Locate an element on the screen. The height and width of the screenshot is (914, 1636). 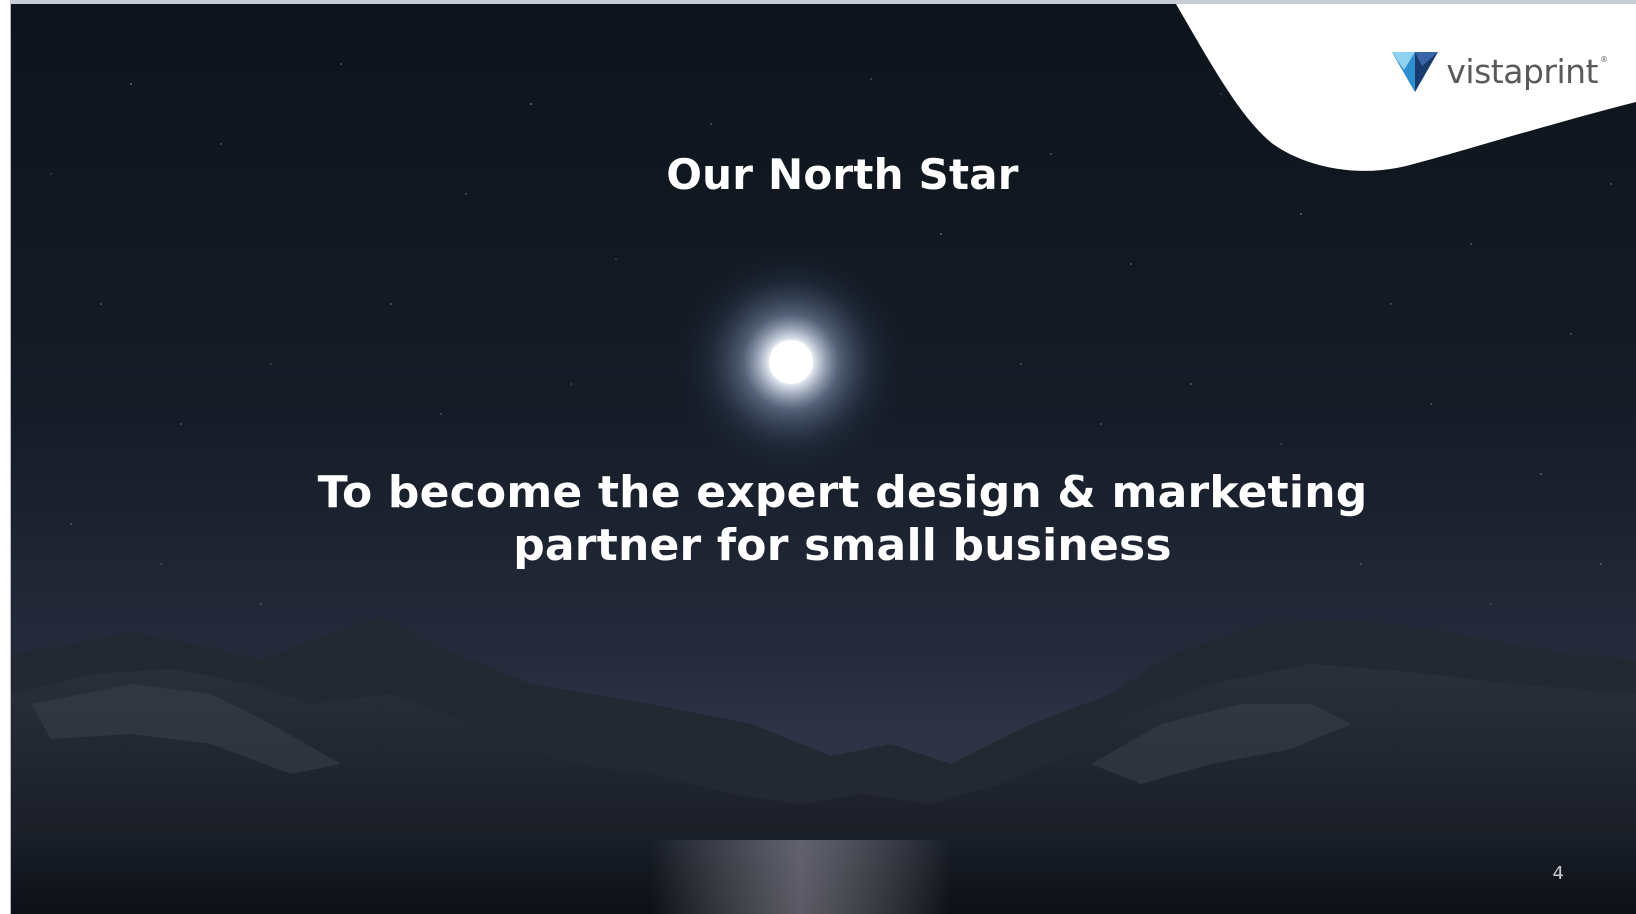
vistaprint-logo: vistaprint ® is located at coordinates (1500, 71).